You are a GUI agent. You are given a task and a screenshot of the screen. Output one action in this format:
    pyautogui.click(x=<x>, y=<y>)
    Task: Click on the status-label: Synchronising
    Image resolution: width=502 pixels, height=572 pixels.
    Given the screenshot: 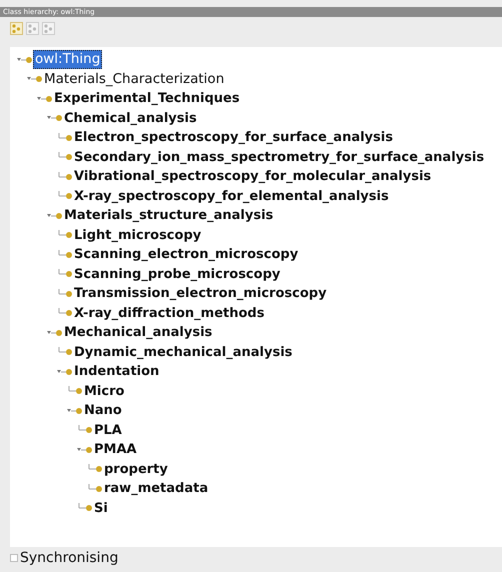 What is the action you would take?
    pyautogui.click(x=69, y=558)
    